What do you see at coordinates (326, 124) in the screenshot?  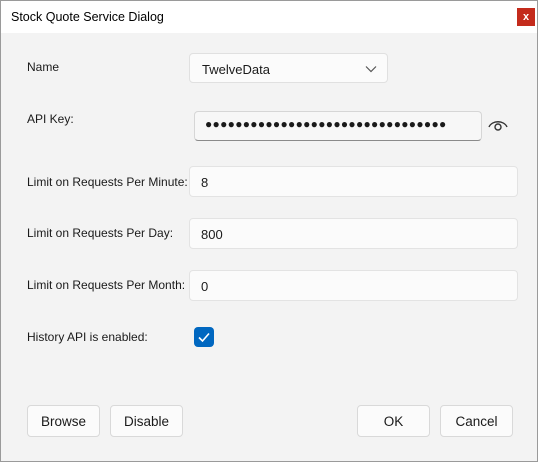 I see `api-key-masked-value: ●●●●●●●●●●●●●●●●●●●●●●●●●●●●●●●●` at bounding box center [326, 124].